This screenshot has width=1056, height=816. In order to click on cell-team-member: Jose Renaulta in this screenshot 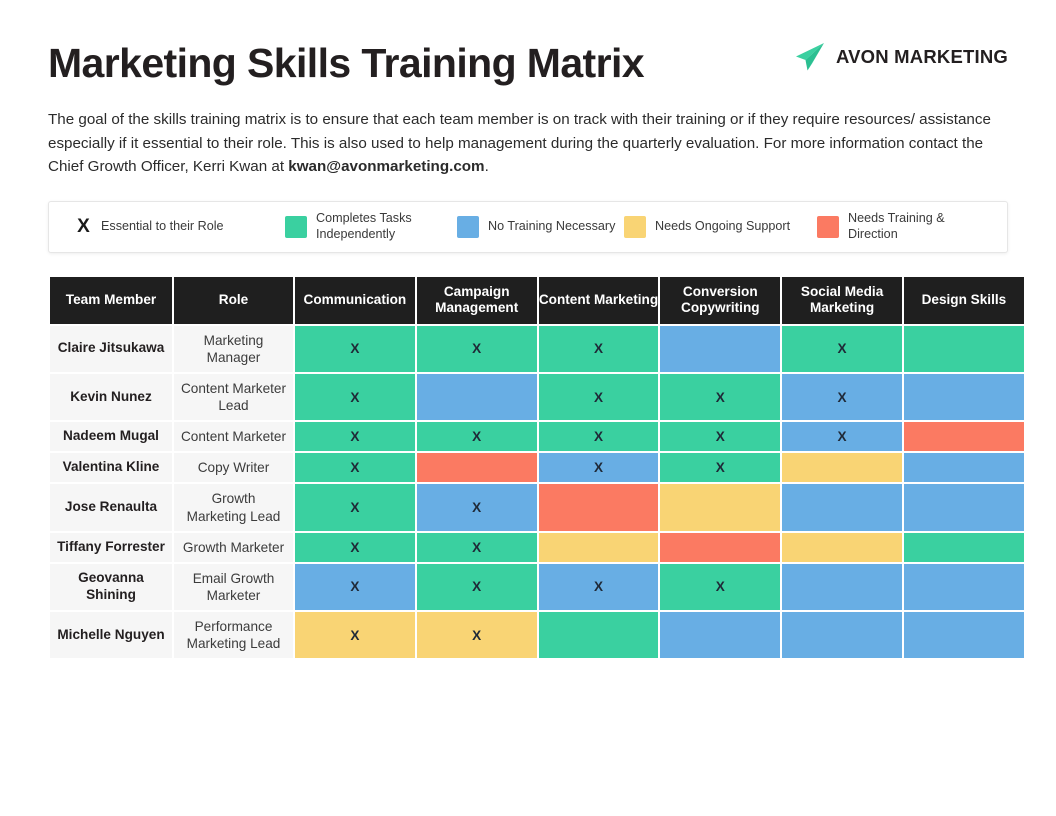, I will do `click(111, 507)`.